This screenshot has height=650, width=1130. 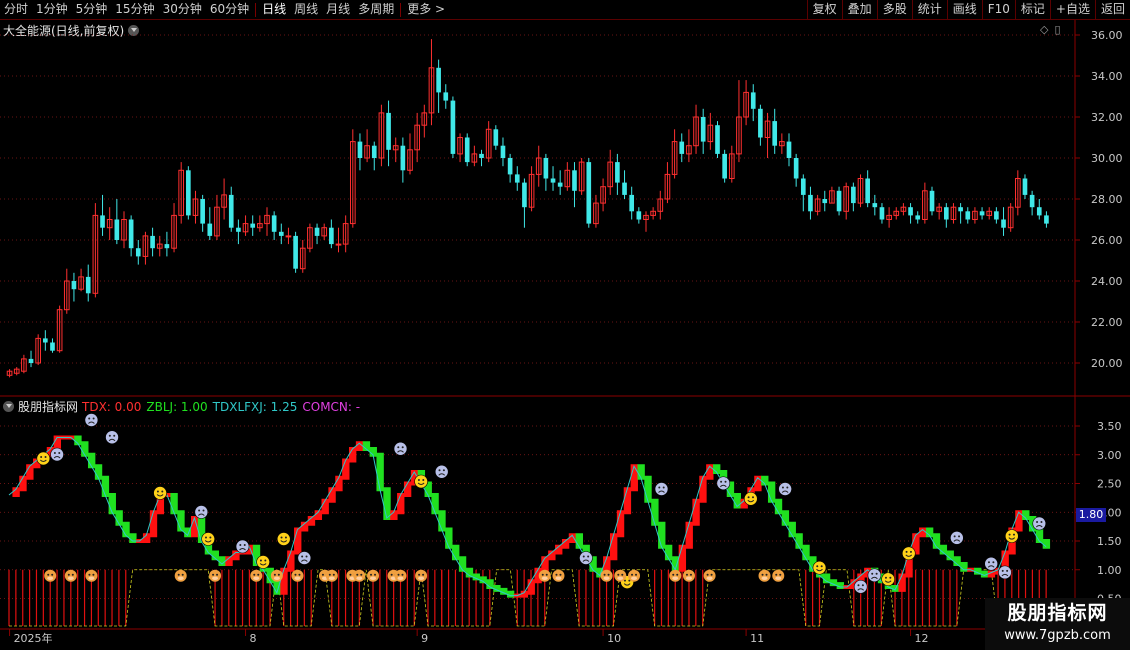 I want to click on indicator-legend: TDX: 0.00 ZBLJ: 1.00 TDXLFXJ: 1.25 COMCN: -, so click(x=223, y=407).